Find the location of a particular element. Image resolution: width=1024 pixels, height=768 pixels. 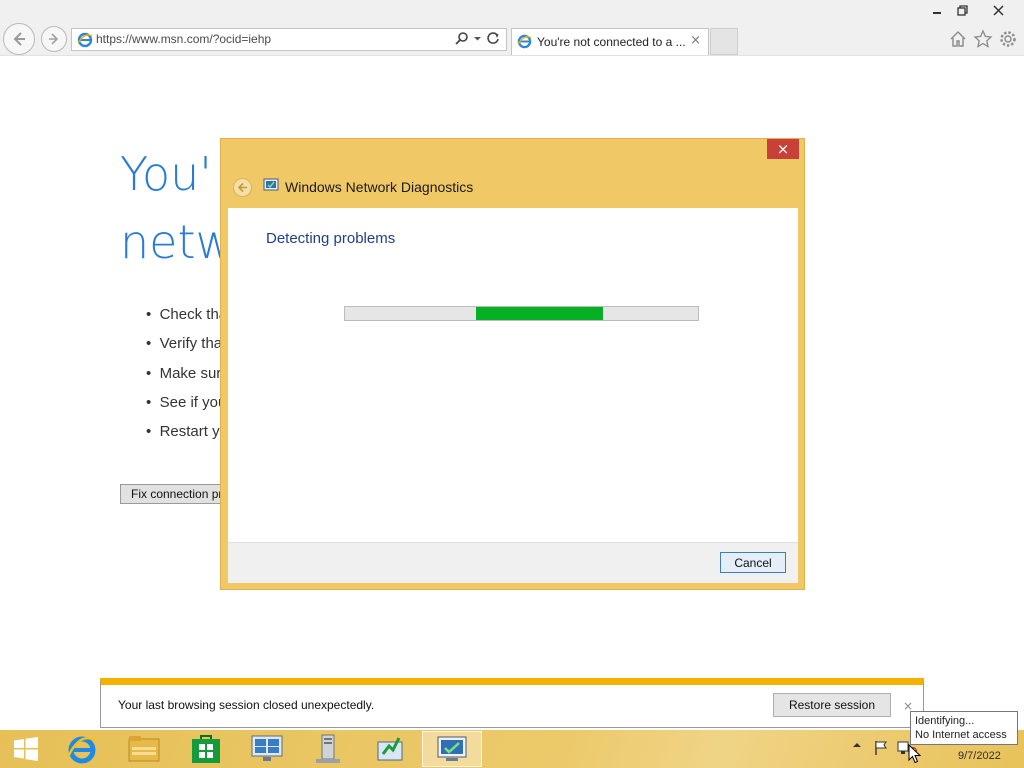

address-bar: https://www.msn.com/?ocid=iehp is located at coordinates (289, 39).